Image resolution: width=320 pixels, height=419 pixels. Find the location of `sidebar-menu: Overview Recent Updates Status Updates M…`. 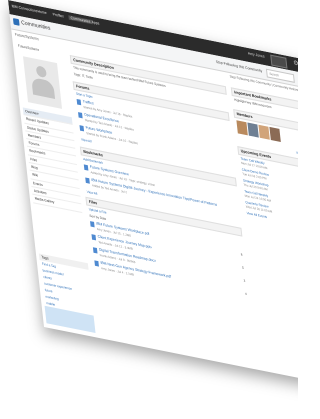

sidebar-menu: Overview Recent Updates Status Updates M… is located at coordinates (52, 160).